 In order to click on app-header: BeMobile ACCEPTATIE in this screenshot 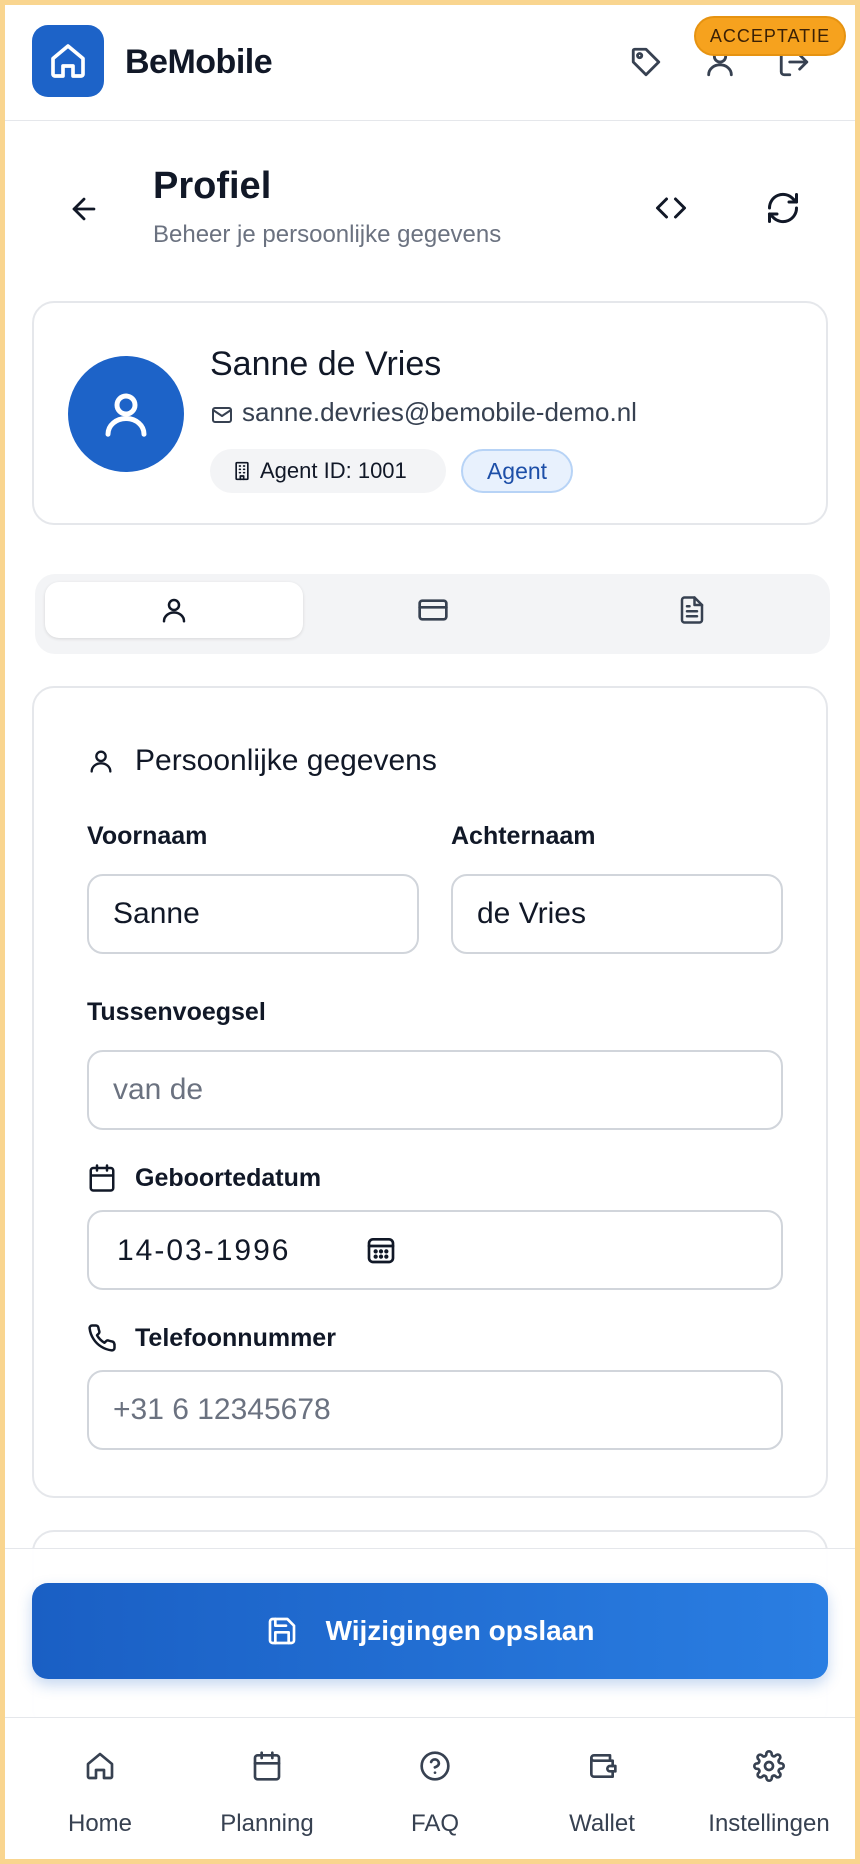, I will do `click(430, 63)`.